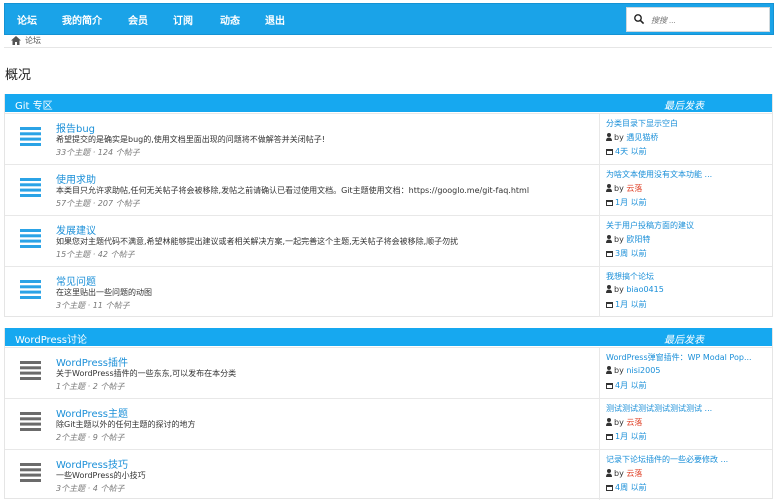 This screenshot has width=775, height=500. Describe the element at coordinates (630, 276) in the screenshot. I see `last-post-link: 我想搞个论坛` at that location.